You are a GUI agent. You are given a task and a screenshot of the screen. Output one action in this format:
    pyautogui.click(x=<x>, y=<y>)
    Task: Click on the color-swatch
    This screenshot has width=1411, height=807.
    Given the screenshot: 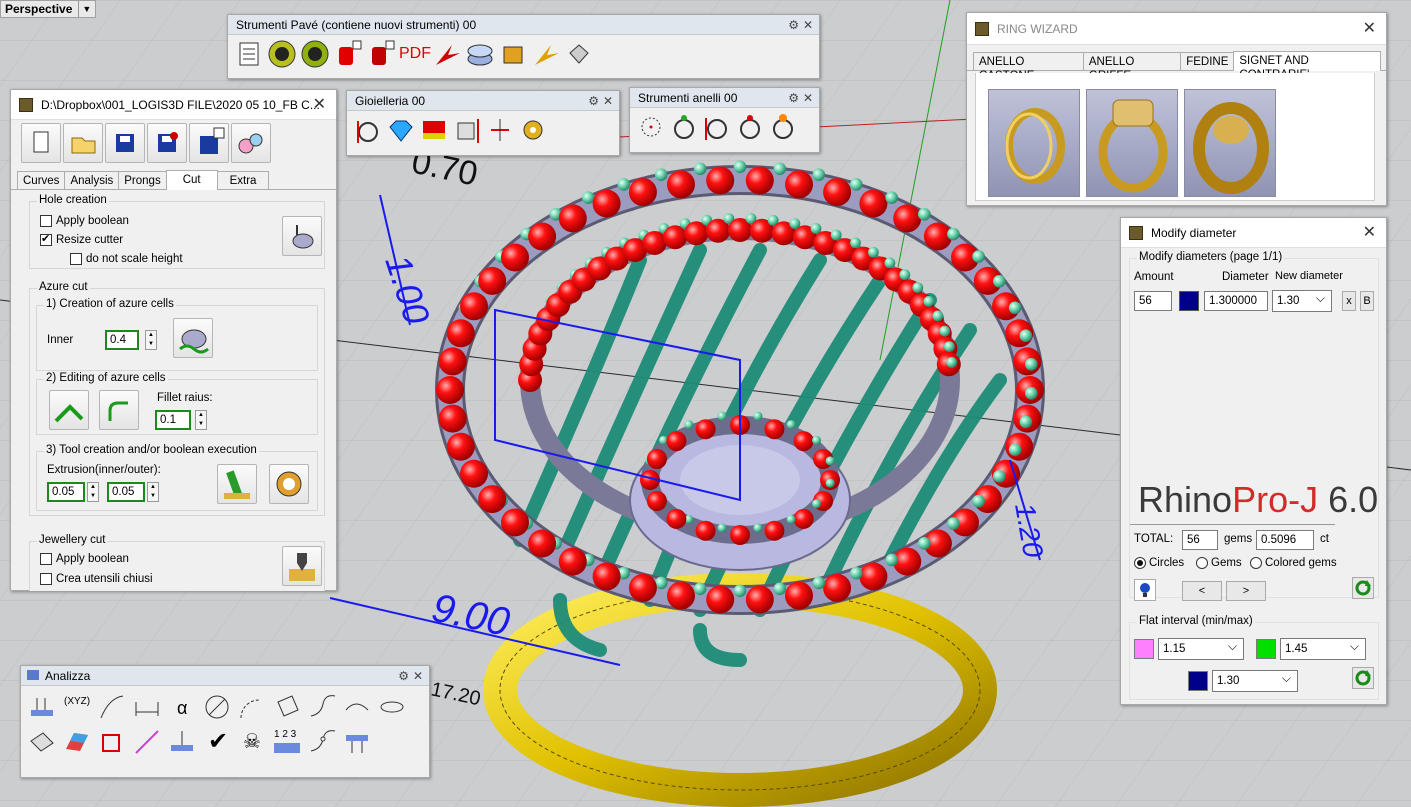 What is the action you would take?
    pyautogui.click(x=1189, y=301)
    